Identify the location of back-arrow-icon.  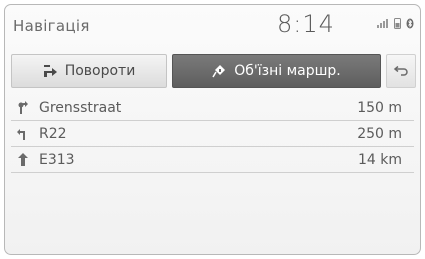
(400, 71).